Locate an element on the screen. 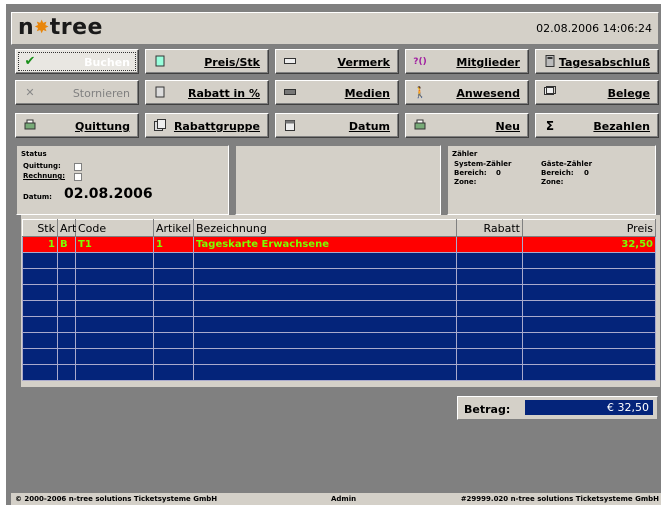  medien-button: Medien is located at coordinates (337, 92).